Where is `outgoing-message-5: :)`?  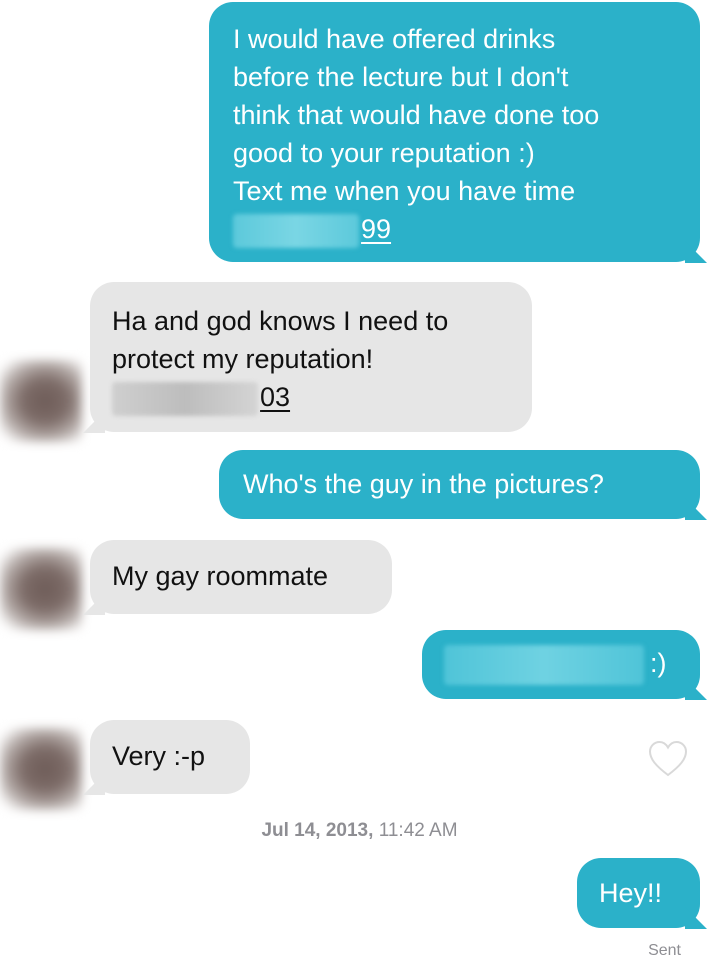 outgoing-message-5: :) is located at coordinates (561, 664).